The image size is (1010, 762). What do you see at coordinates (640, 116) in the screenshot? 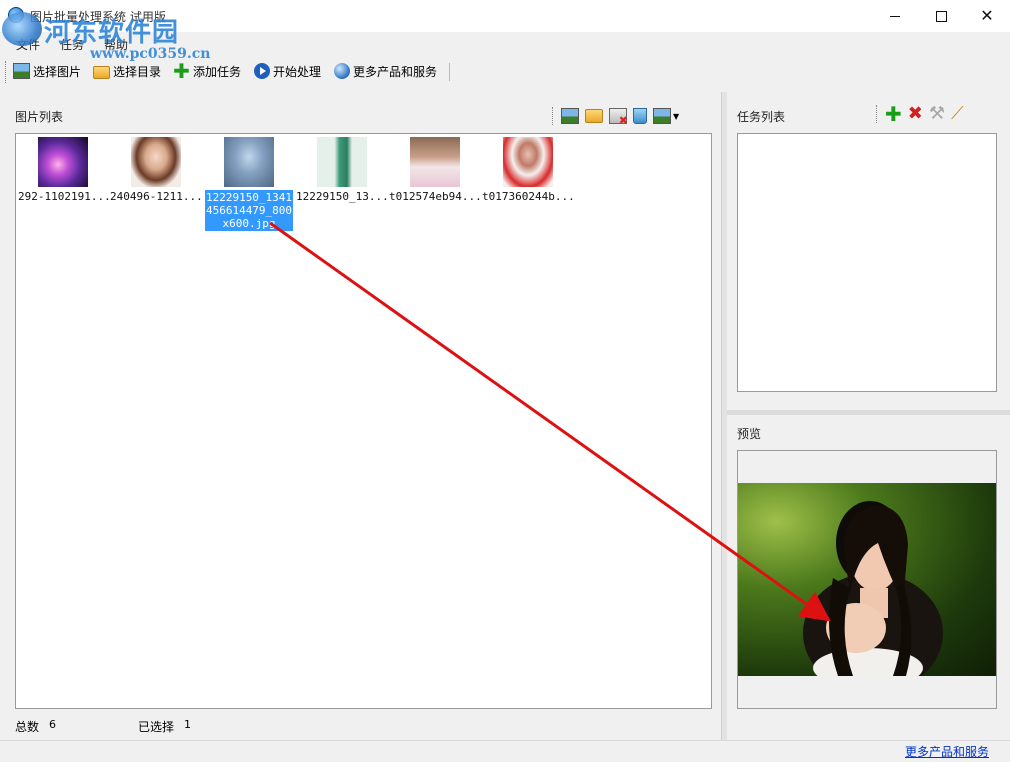
I see `trash-icon` at bounding box center [640, 116].